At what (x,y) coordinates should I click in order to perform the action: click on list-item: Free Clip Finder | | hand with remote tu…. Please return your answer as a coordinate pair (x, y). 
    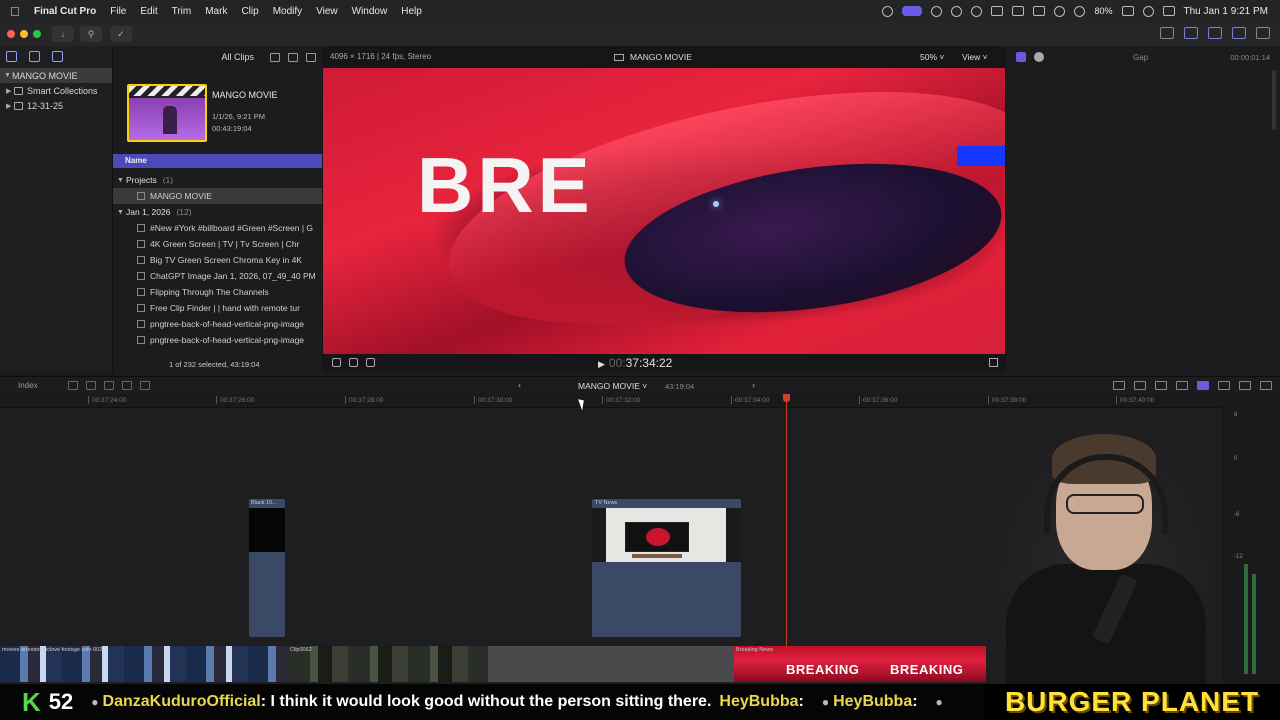
    Looking at the image, I should click on (218, 308).